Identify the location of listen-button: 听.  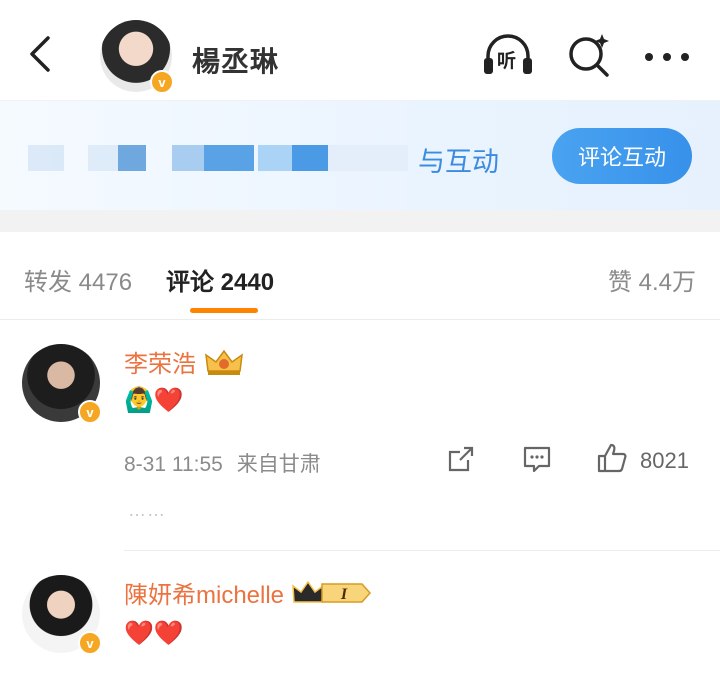
(508, 55).